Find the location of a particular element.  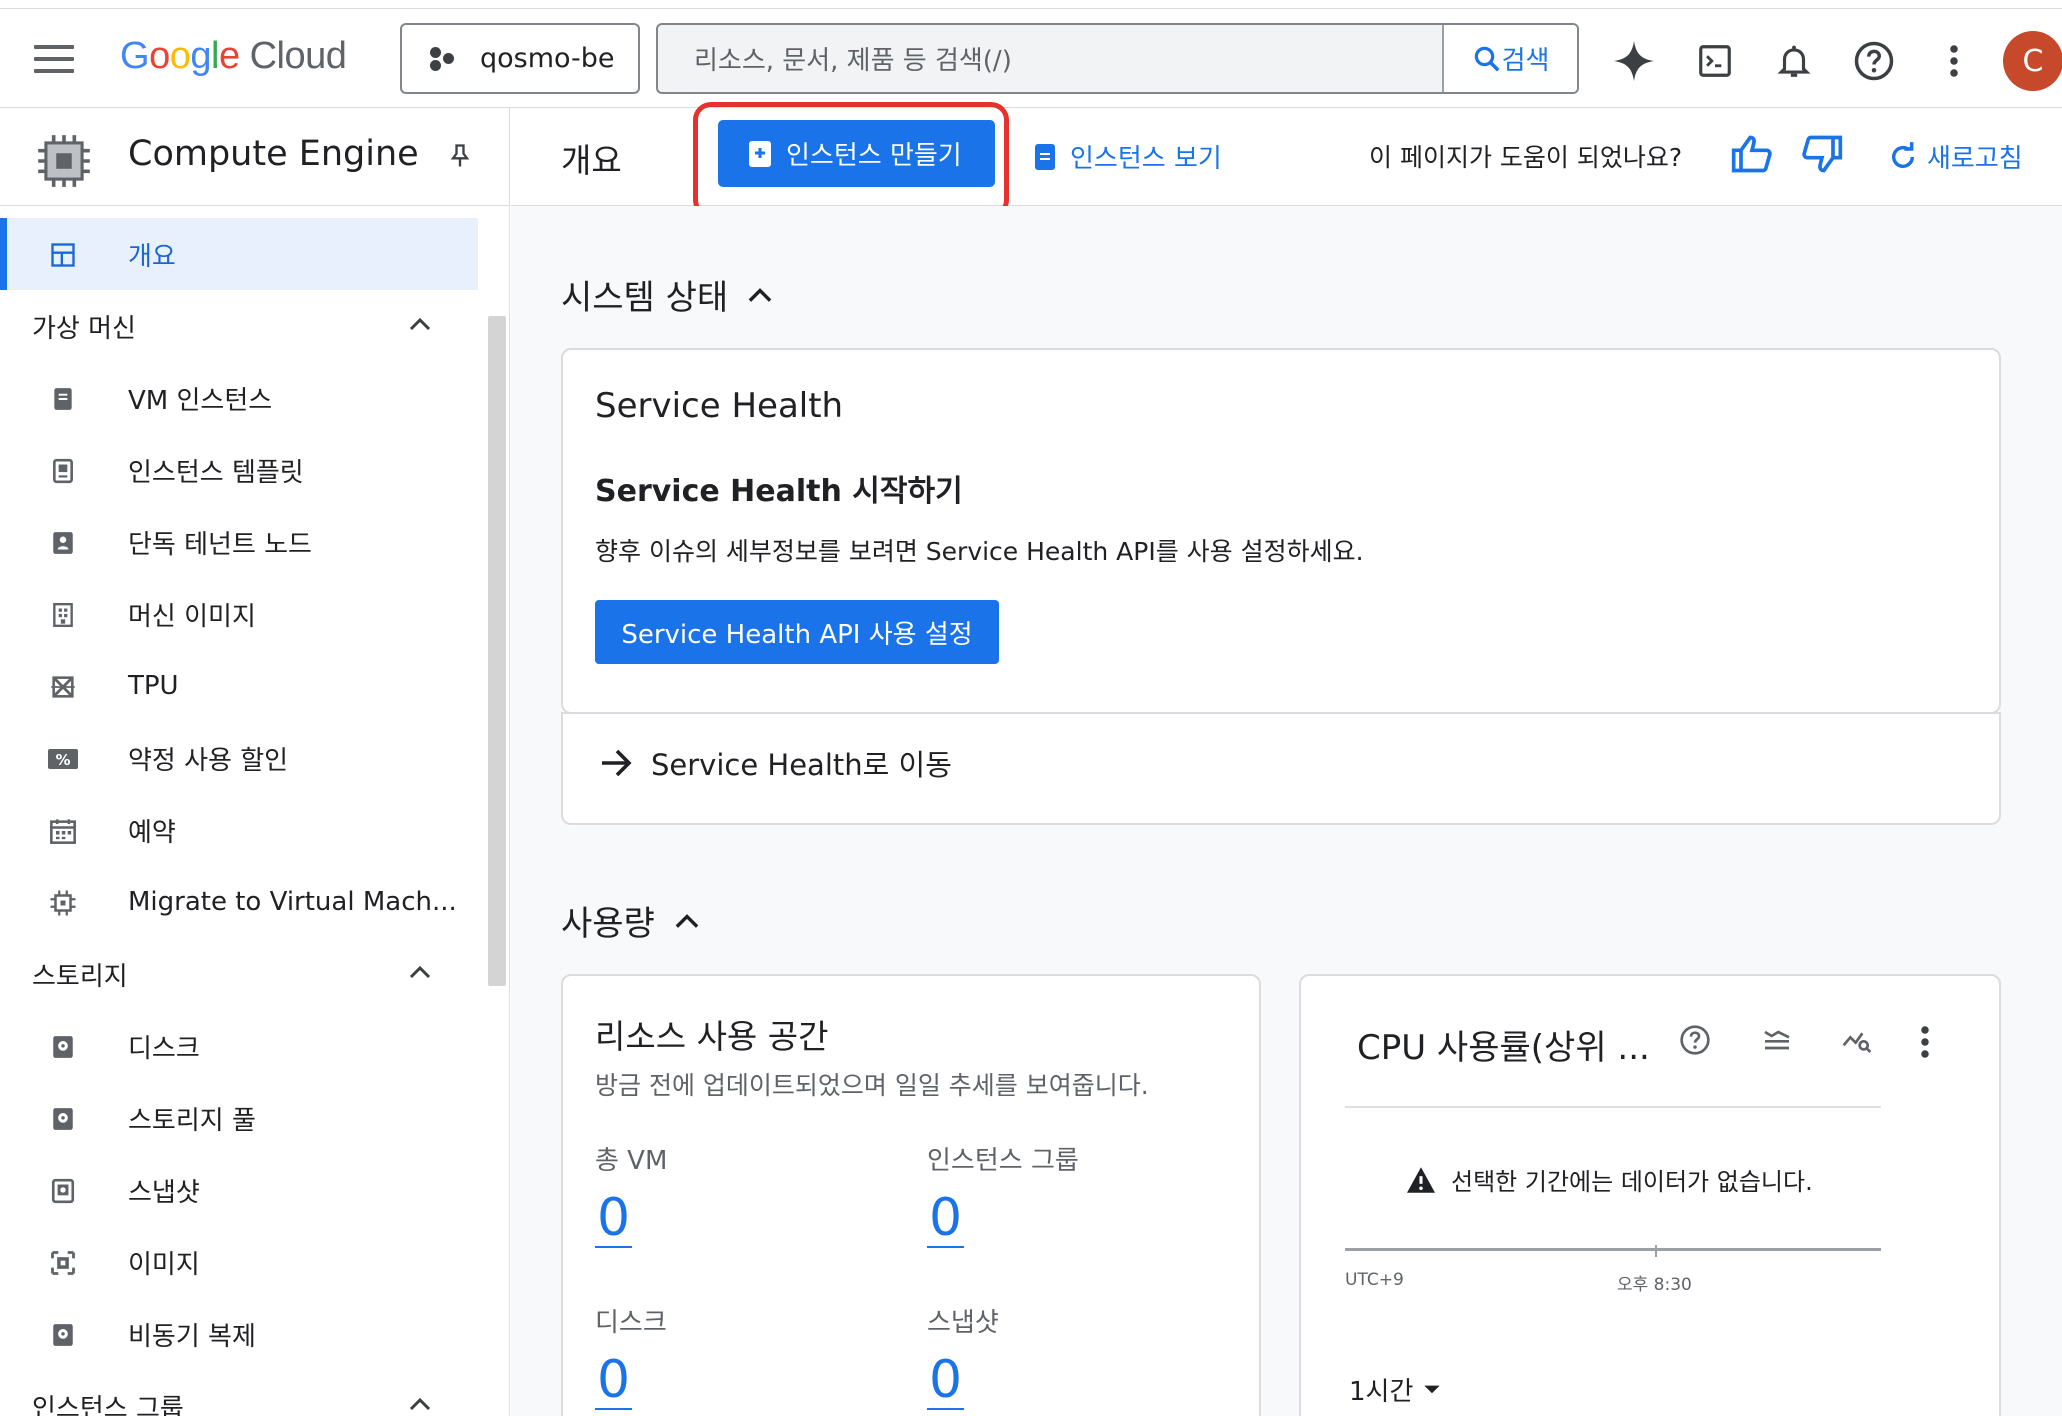

legend-toggle-icon is located at coordinates (1777, 1042).